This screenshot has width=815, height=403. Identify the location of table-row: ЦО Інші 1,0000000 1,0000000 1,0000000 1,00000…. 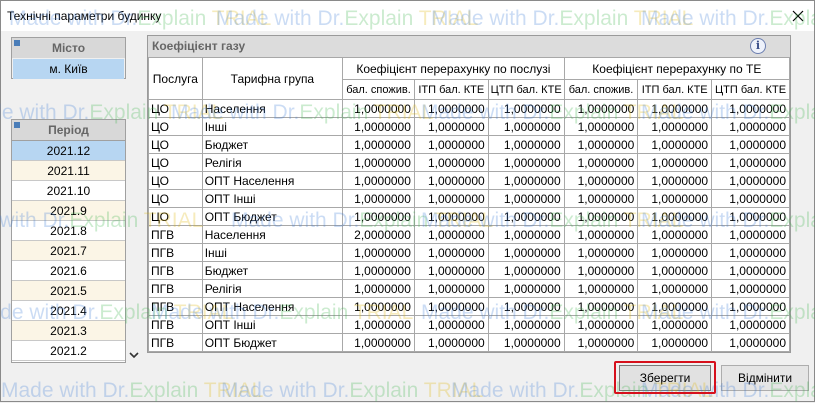
(469, 126).